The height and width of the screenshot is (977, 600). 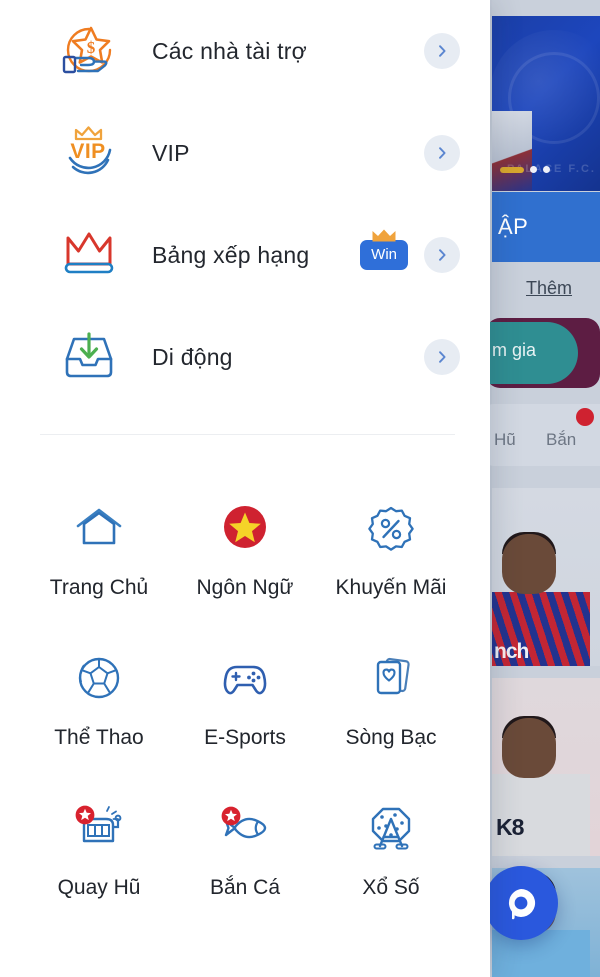 What do you see at coordinates (561, 439) in the screenshot?
I see `background-chip-label-right: Bắn` at bounding box center [561, 439].